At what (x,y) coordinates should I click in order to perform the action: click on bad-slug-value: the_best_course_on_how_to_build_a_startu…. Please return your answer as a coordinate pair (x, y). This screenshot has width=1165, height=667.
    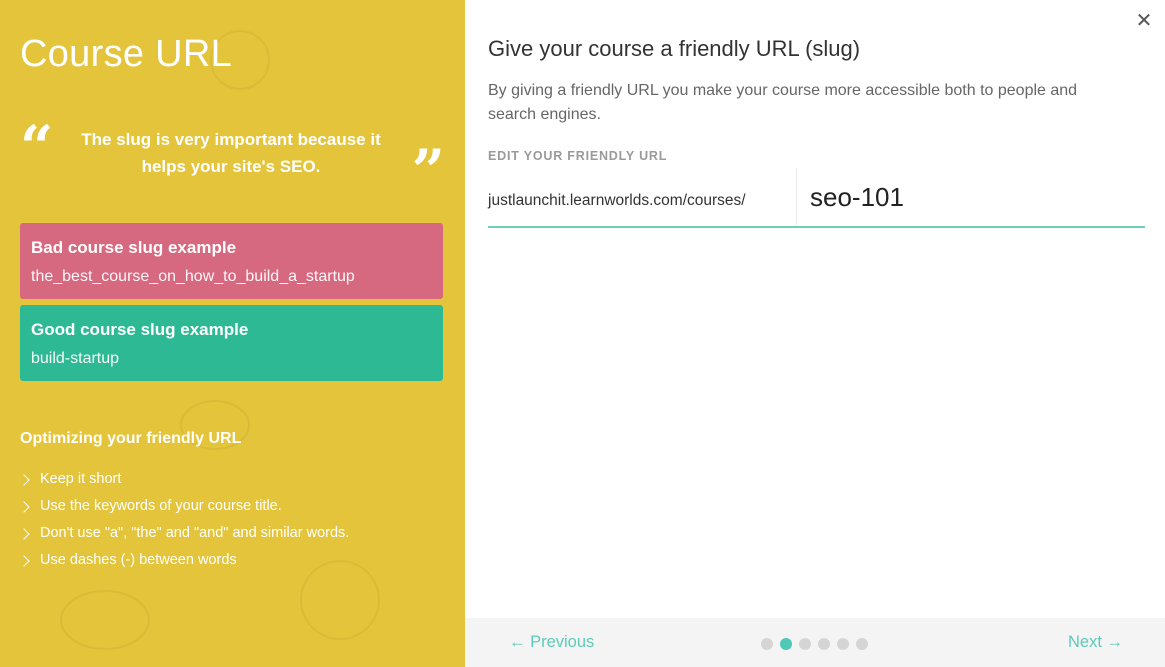
    Looking at the image, I should click on (193, 276).